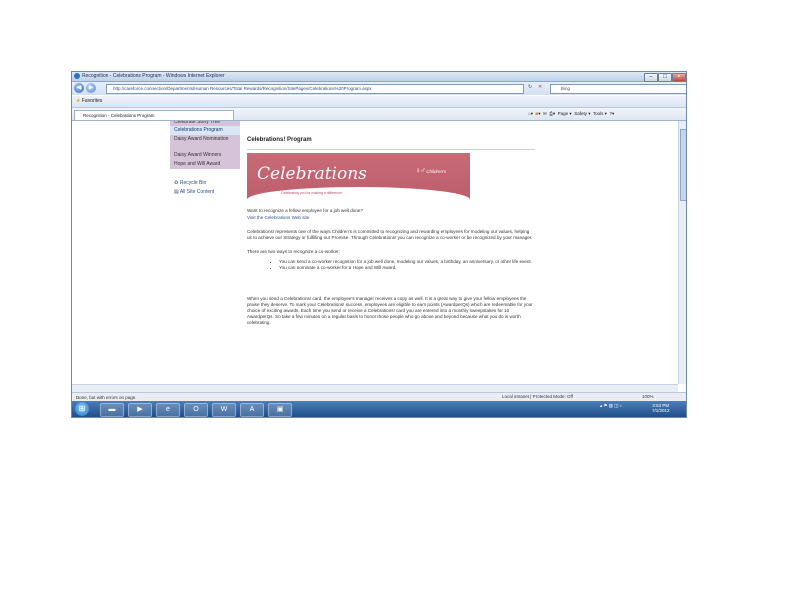  Describe the element at coordinates (551, 113) in the screenshot. I see `print-icon: ⎙` at that location.